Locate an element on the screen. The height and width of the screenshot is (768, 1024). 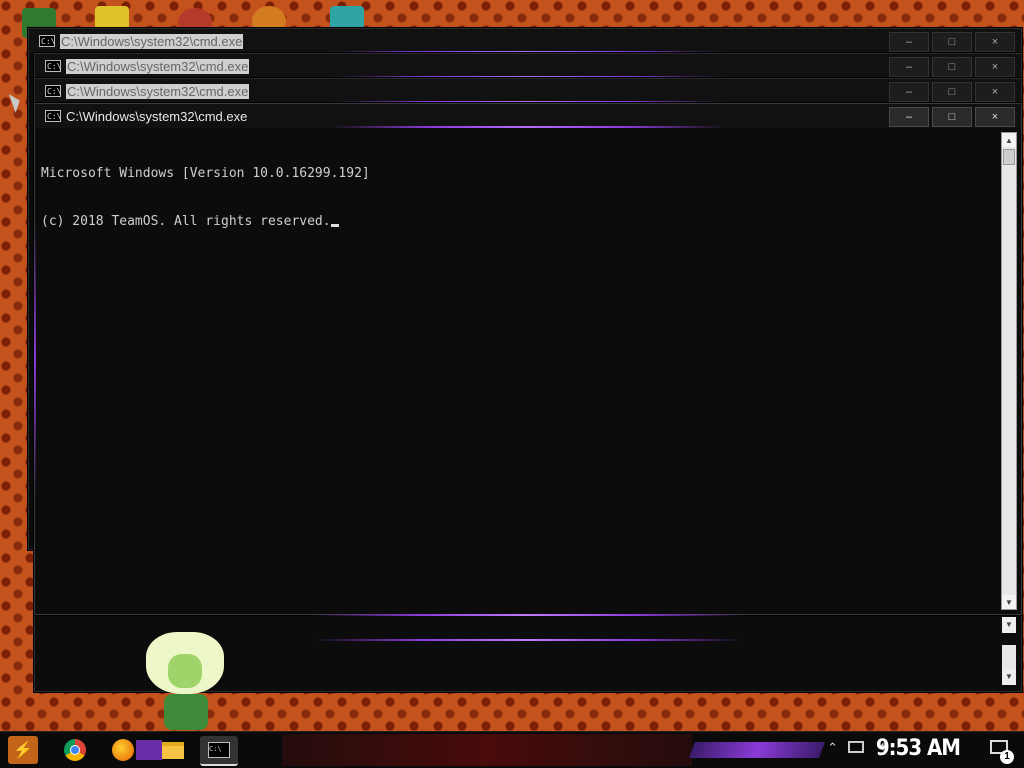
network-icon is located at coordinates (856, 747).